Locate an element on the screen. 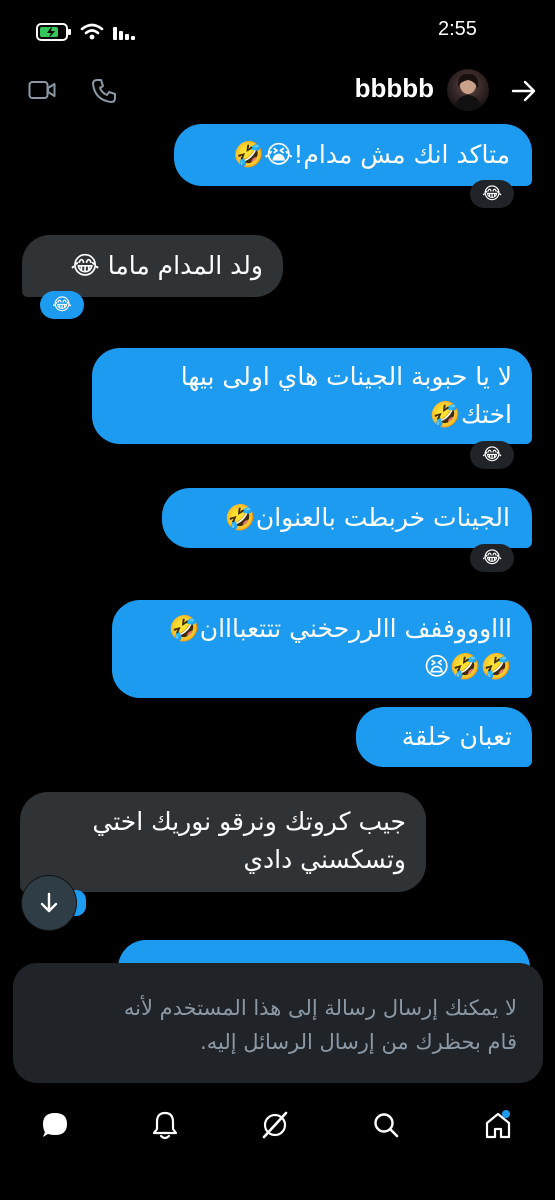 This screenshot has height=1200, width=555. message-bubble-outgoing: متاكد انك مش مدام!😭🤣 is located at coordinates (353, 155).